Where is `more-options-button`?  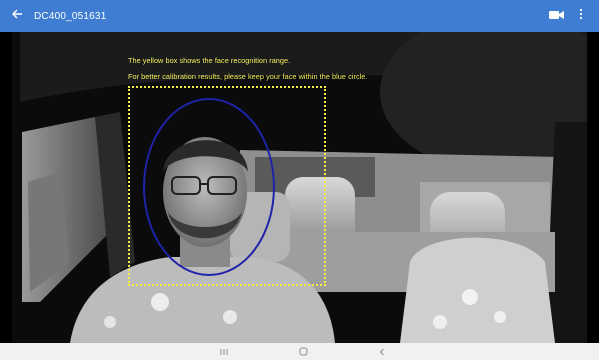 more-options-button is located at coordinates (581, 16).